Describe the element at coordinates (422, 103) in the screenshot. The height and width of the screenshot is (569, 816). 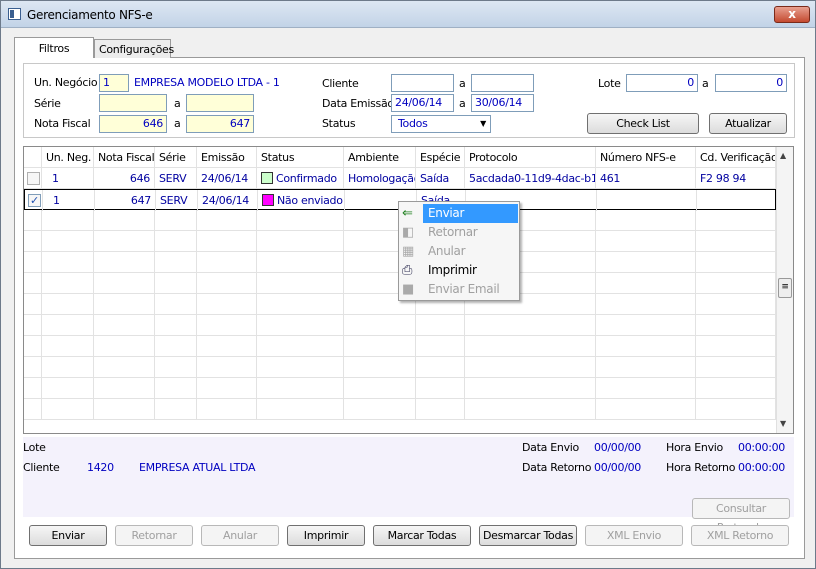
I see `data-from-input: 24/06/14` at that location.